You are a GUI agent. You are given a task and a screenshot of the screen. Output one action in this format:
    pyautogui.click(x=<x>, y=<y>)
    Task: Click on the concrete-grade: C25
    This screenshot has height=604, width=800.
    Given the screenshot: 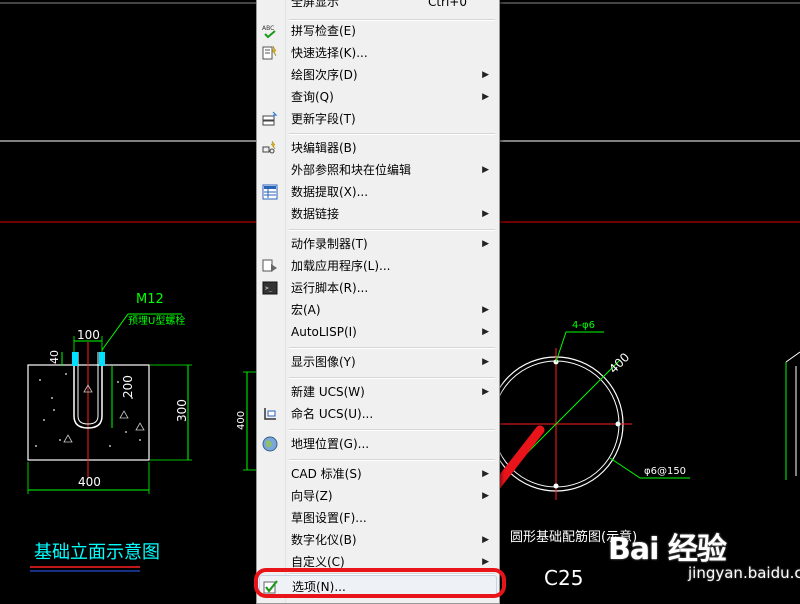 What is the action you would take?
    pyautogui.click(x=563, y=578)
    